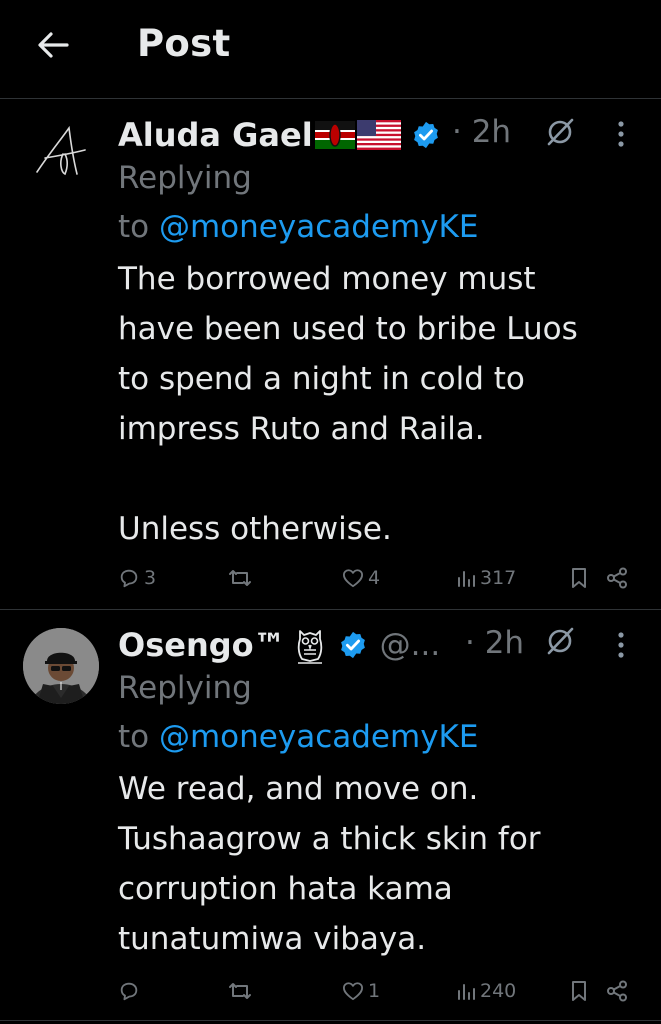 This screenshot has width=661, height=1024. I want to click on kenya-flag-icon, so click(334, 135).